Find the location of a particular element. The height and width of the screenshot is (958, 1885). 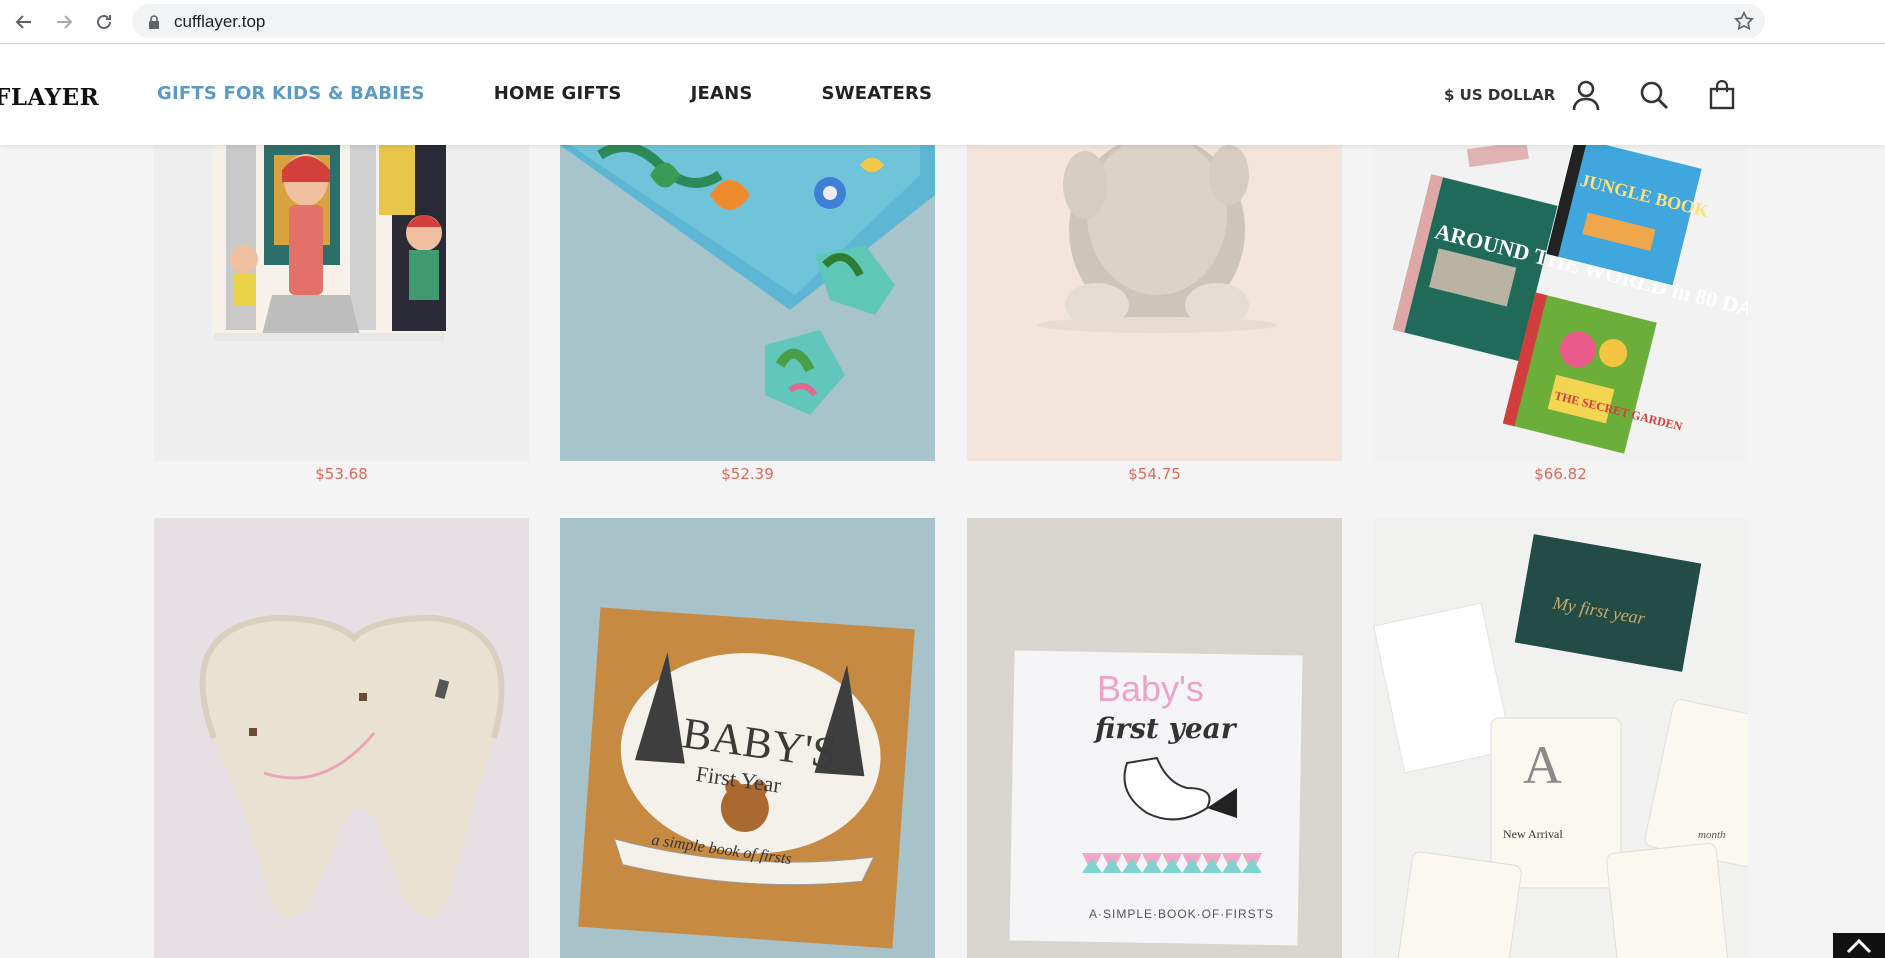

svg-text: A is located at coordinates (1542, 765).